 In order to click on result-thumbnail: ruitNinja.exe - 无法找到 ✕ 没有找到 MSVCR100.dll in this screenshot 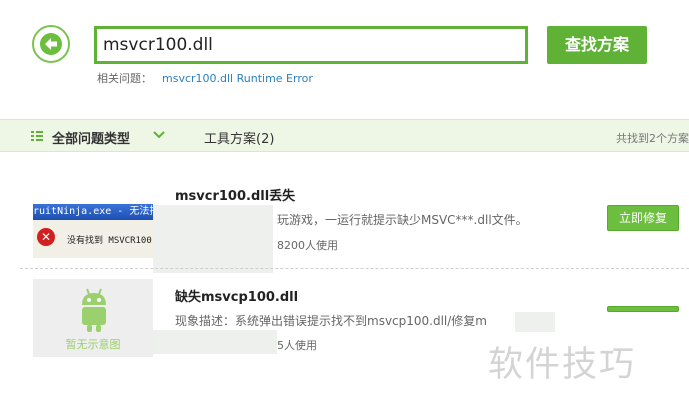, I will do `click(93, 231)`.